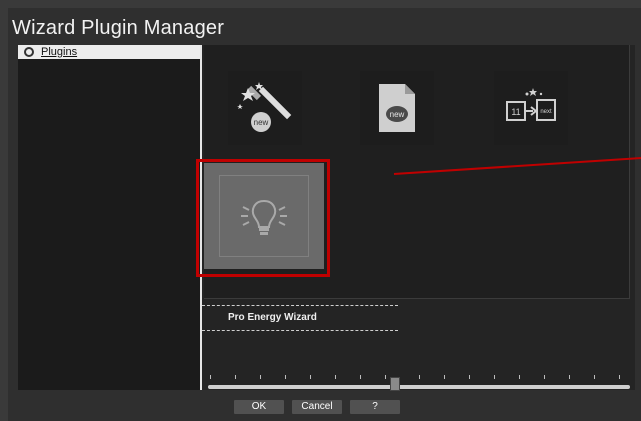 Image resolution: width=641 pixels, height=421 pixels. I want to click on window-title: Wizard Plugin Manager, so click(118, 28).